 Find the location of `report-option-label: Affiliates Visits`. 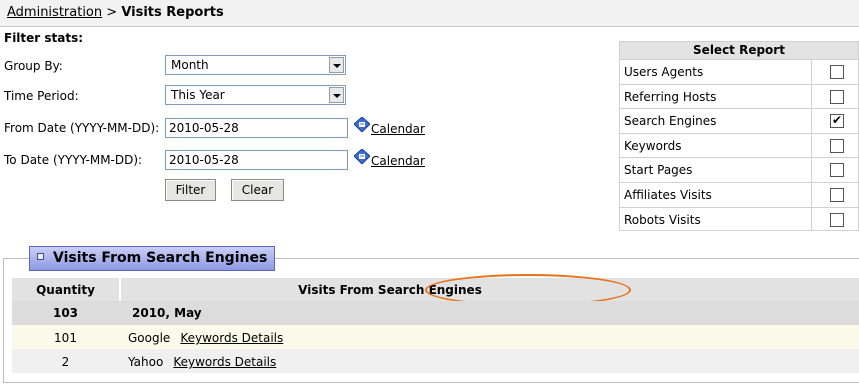

report-option-label: Affiliates Visits is located at coordinates (668, 194).